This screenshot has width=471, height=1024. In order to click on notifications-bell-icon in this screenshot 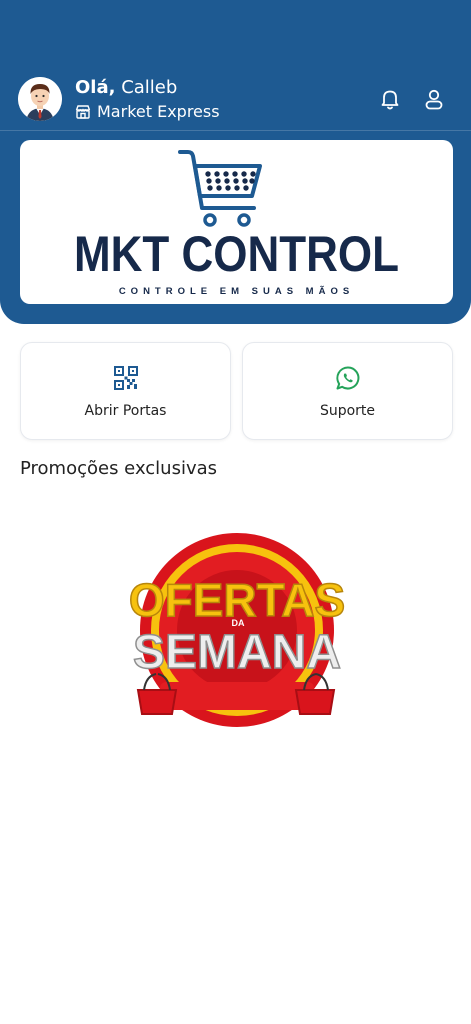, I will do `click(390, 99)`.